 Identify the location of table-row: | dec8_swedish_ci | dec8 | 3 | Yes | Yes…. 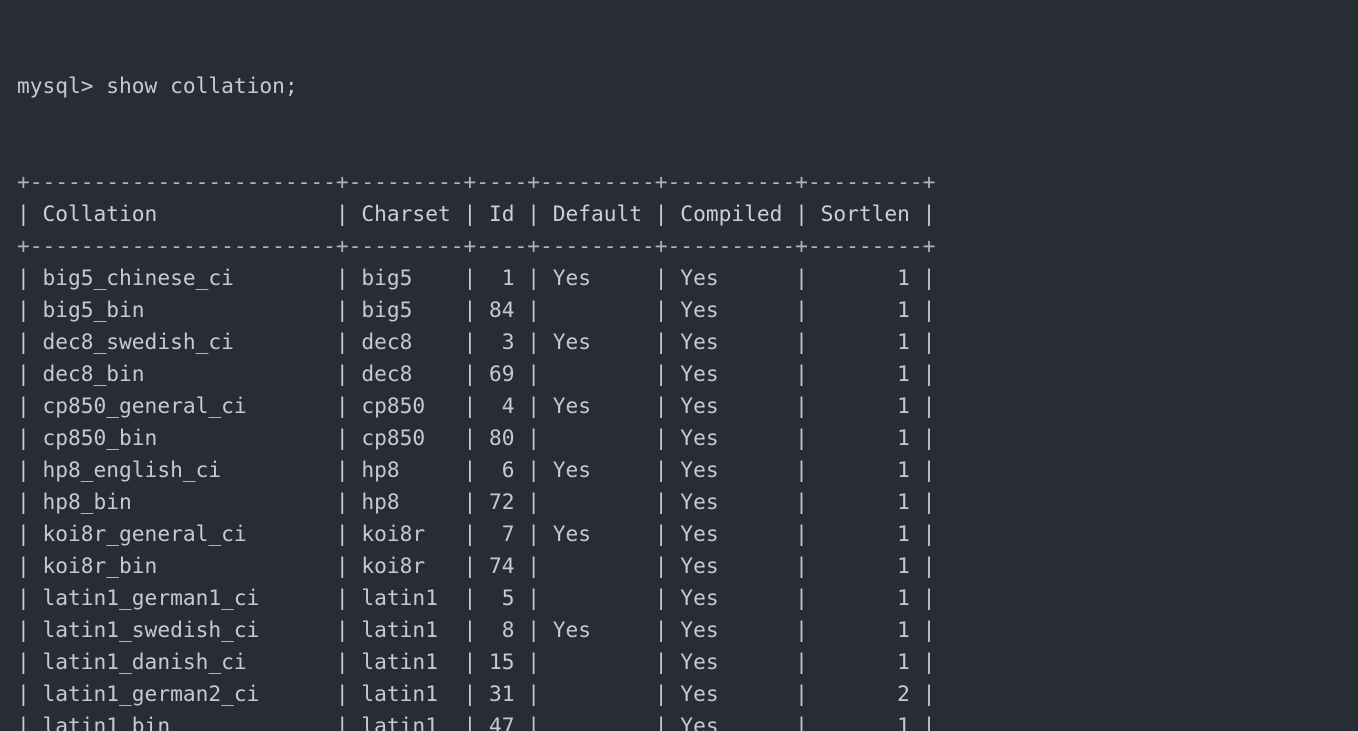
(476, 341).